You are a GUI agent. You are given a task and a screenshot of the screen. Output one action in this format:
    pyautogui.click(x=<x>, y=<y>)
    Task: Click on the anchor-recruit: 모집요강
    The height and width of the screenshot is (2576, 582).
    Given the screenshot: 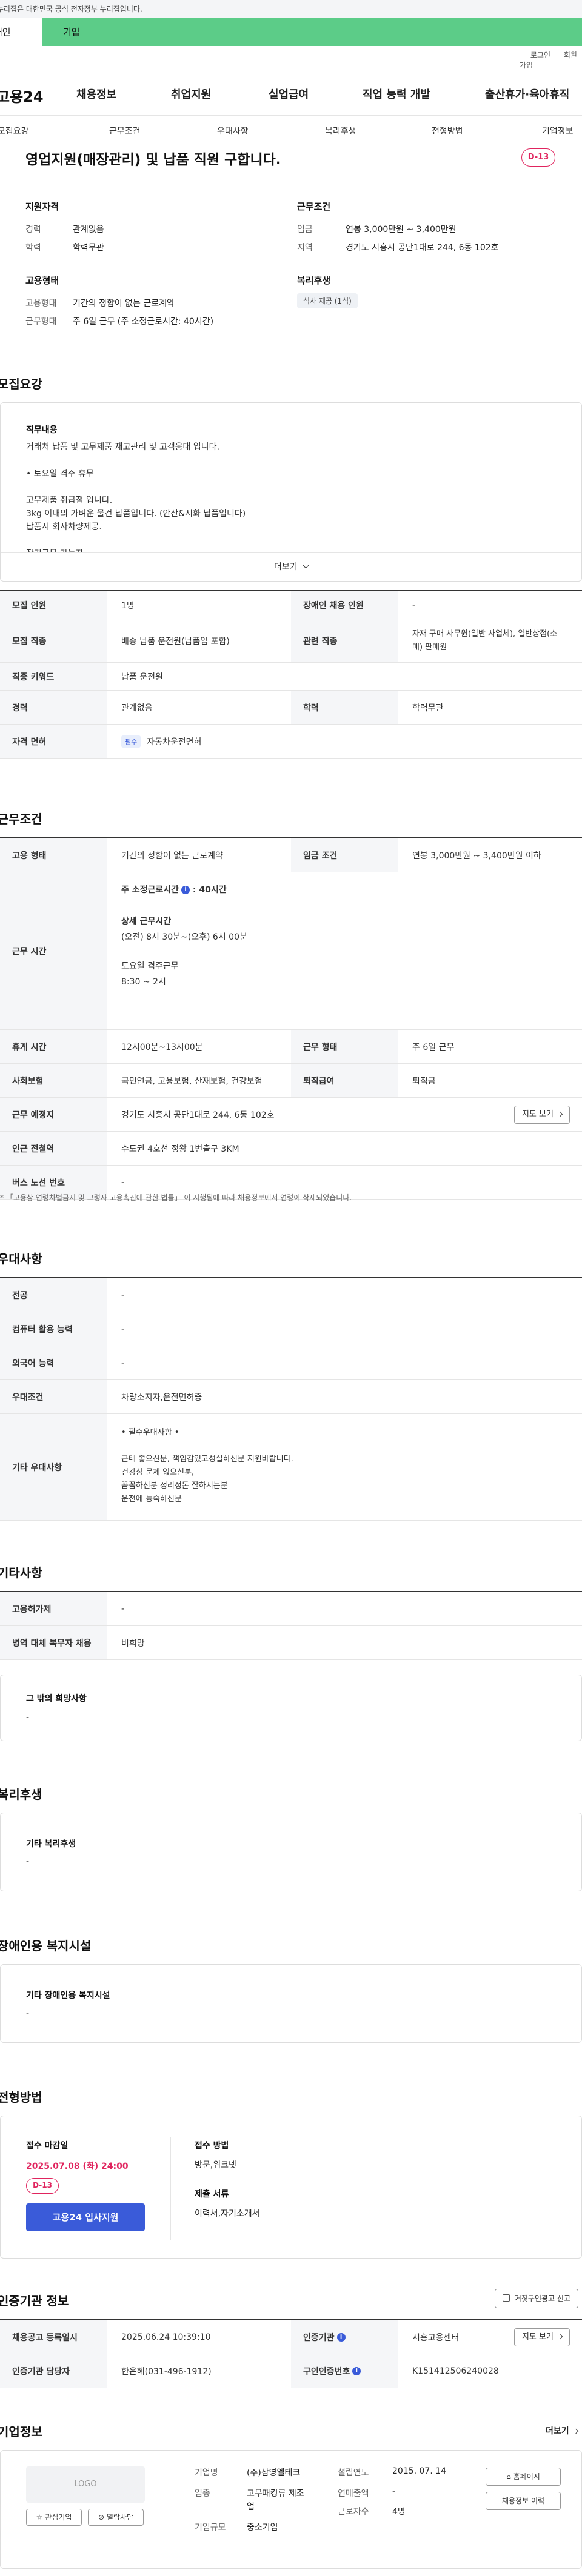 What is the action you would take?
    pyautogui.click(x=14, y=131)
    